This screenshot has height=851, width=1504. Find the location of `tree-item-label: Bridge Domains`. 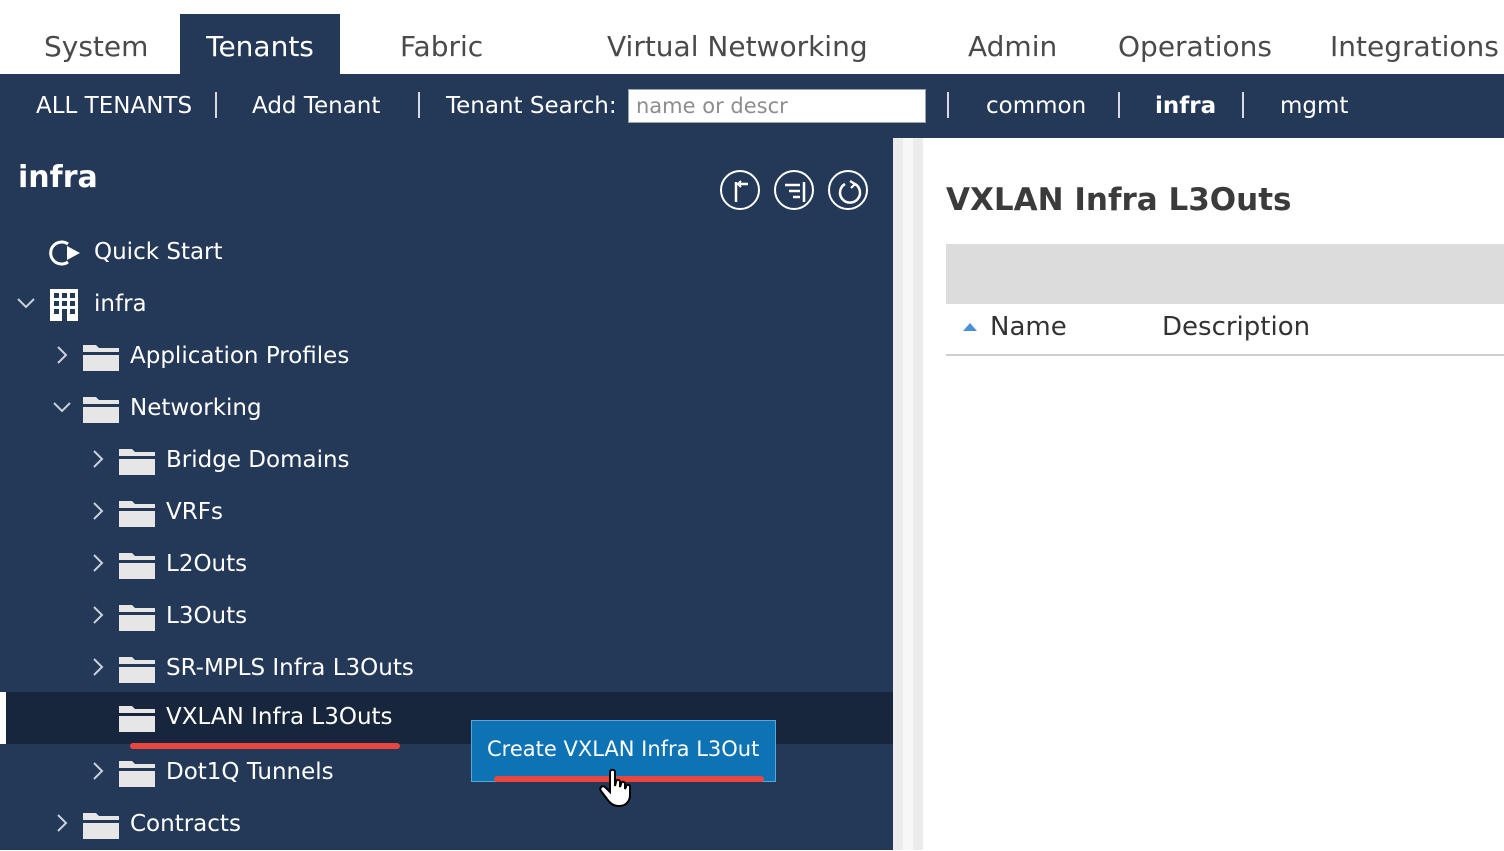

tree-item-label: Bridge Domains is located at coordinates (258, 460).